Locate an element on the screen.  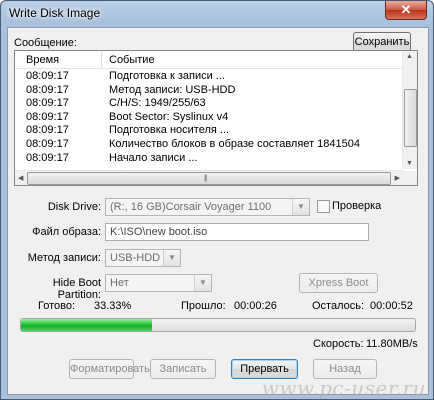
hide-boot-select: Нет ▼ is located at coordinates (158, 283).